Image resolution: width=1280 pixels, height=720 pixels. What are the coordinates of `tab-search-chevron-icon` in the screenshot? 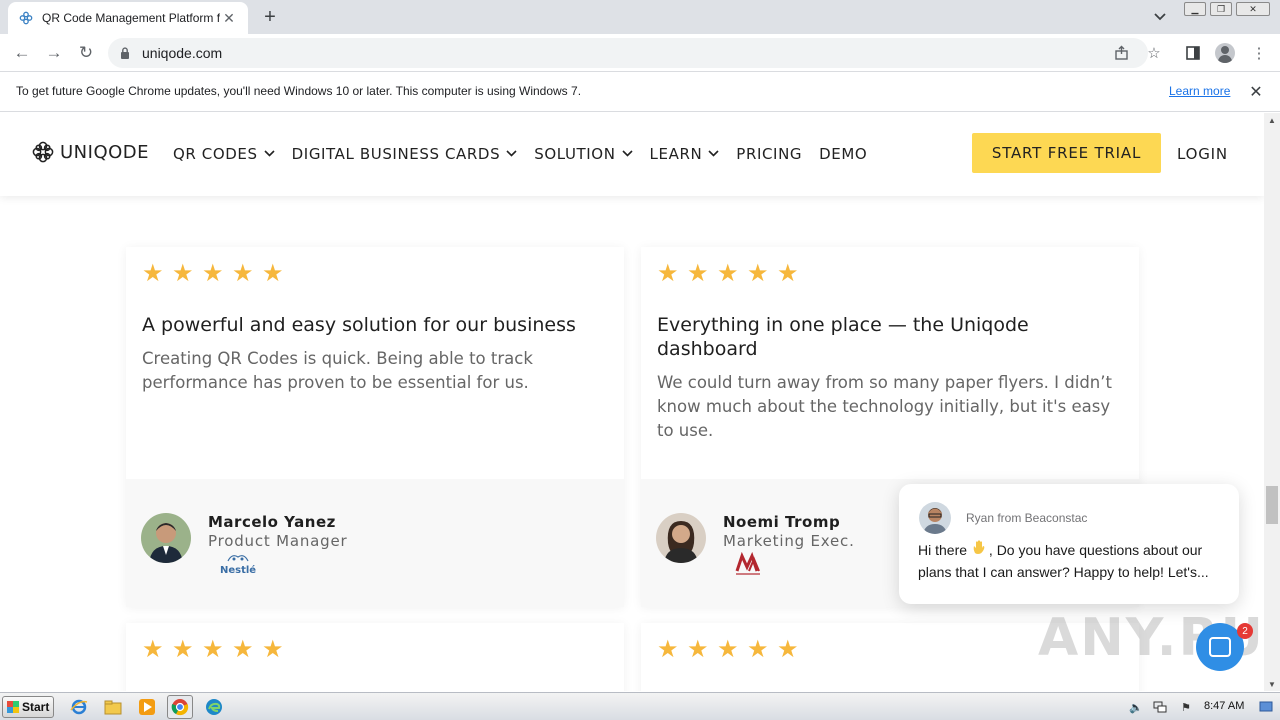 It's located at (1160, 17).